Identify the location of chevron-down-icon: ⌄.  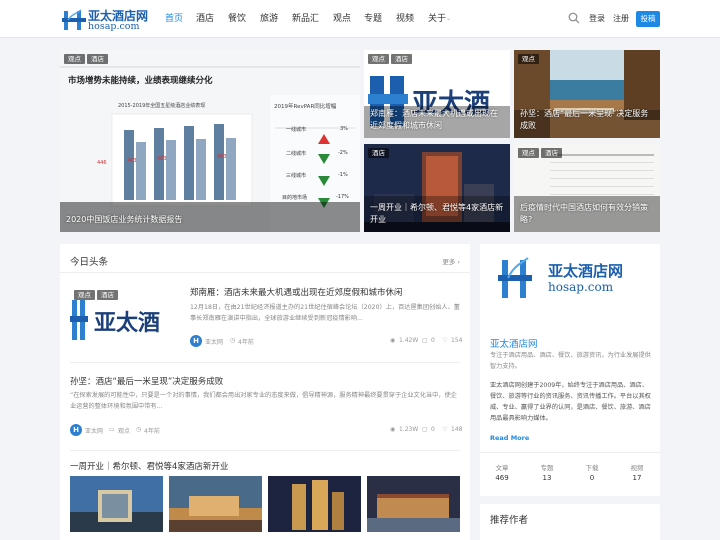
(448, 19).